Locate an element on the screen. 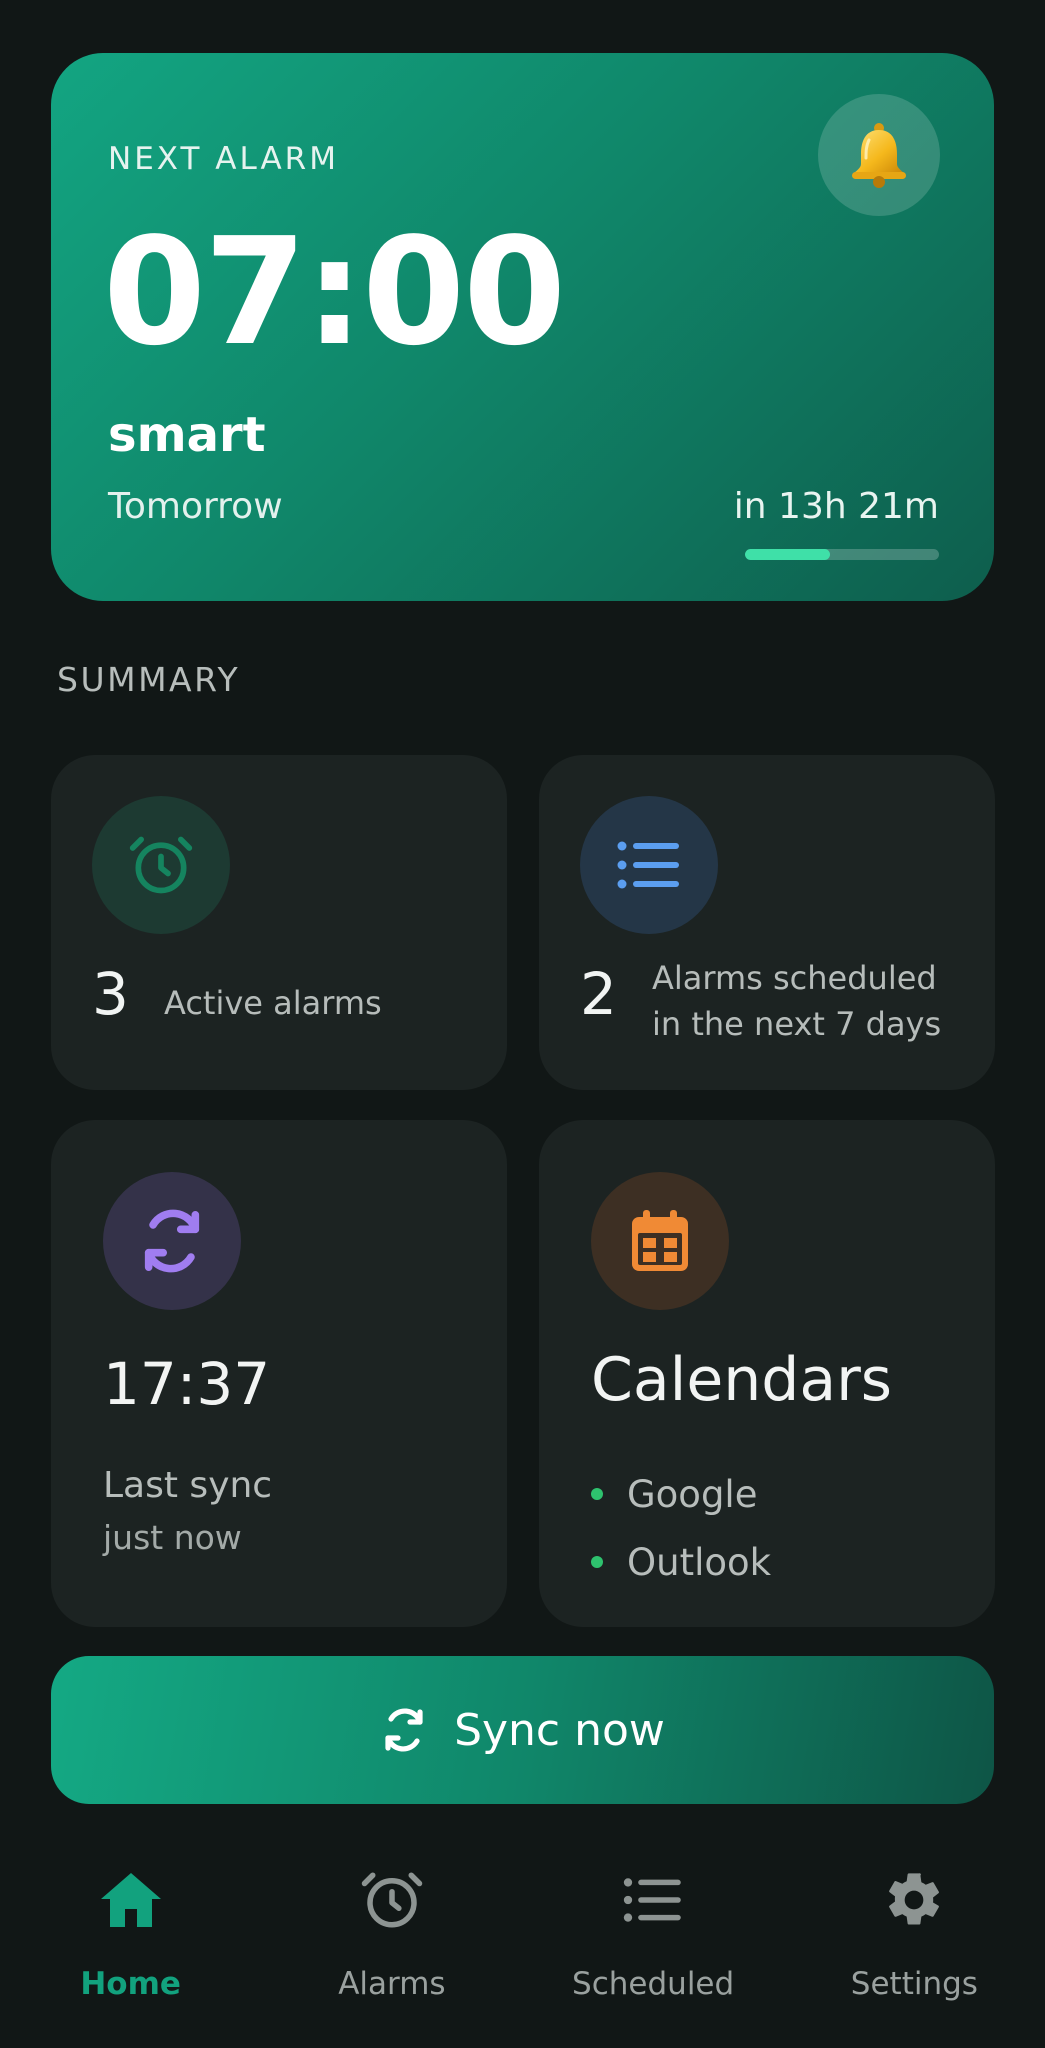 This screenshot has width=1045, height=2048. last-sync-time: 17:37 is located at coordinates (187, 1384).